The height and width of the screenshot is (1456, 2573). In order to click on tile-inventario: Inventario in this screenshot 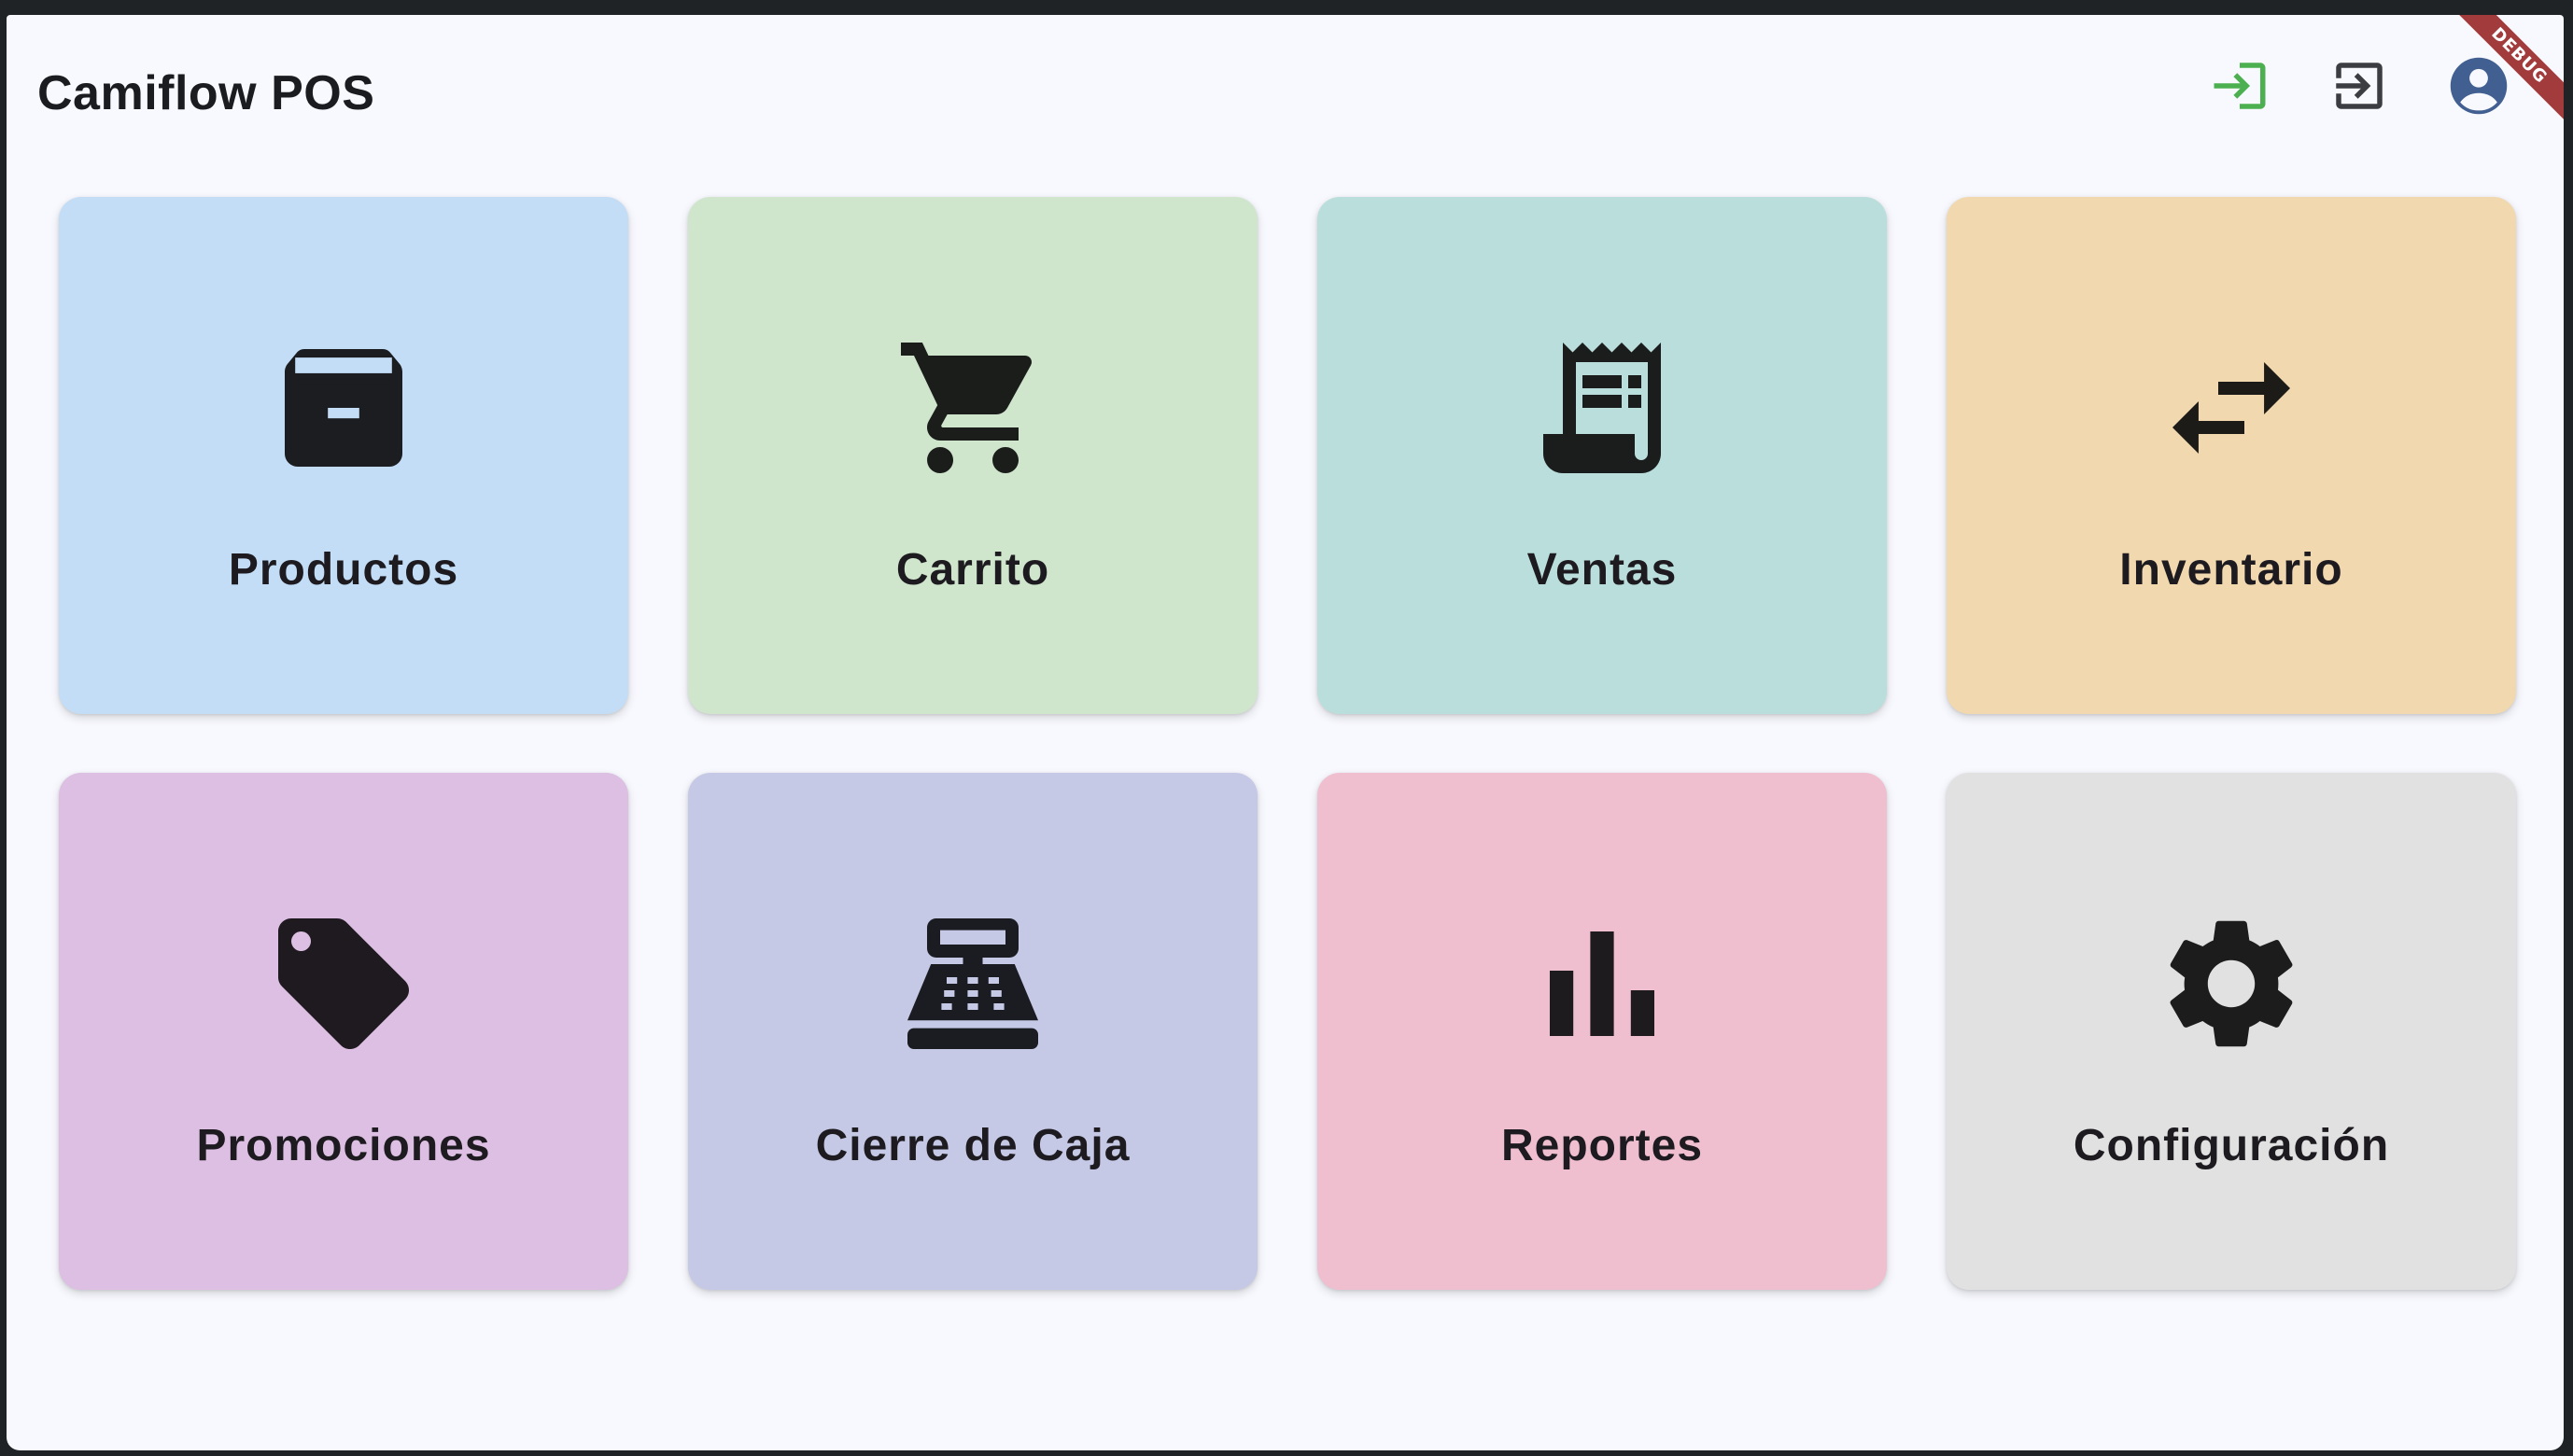, I will do `click(2231, 455)`.